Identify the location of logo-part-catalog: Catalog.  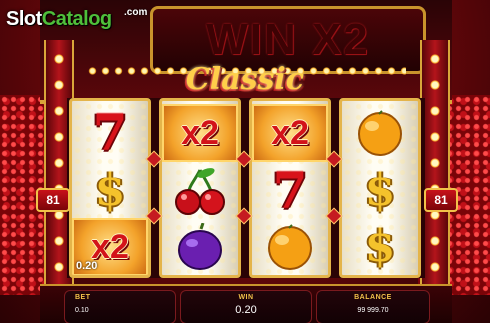
(76, 19).